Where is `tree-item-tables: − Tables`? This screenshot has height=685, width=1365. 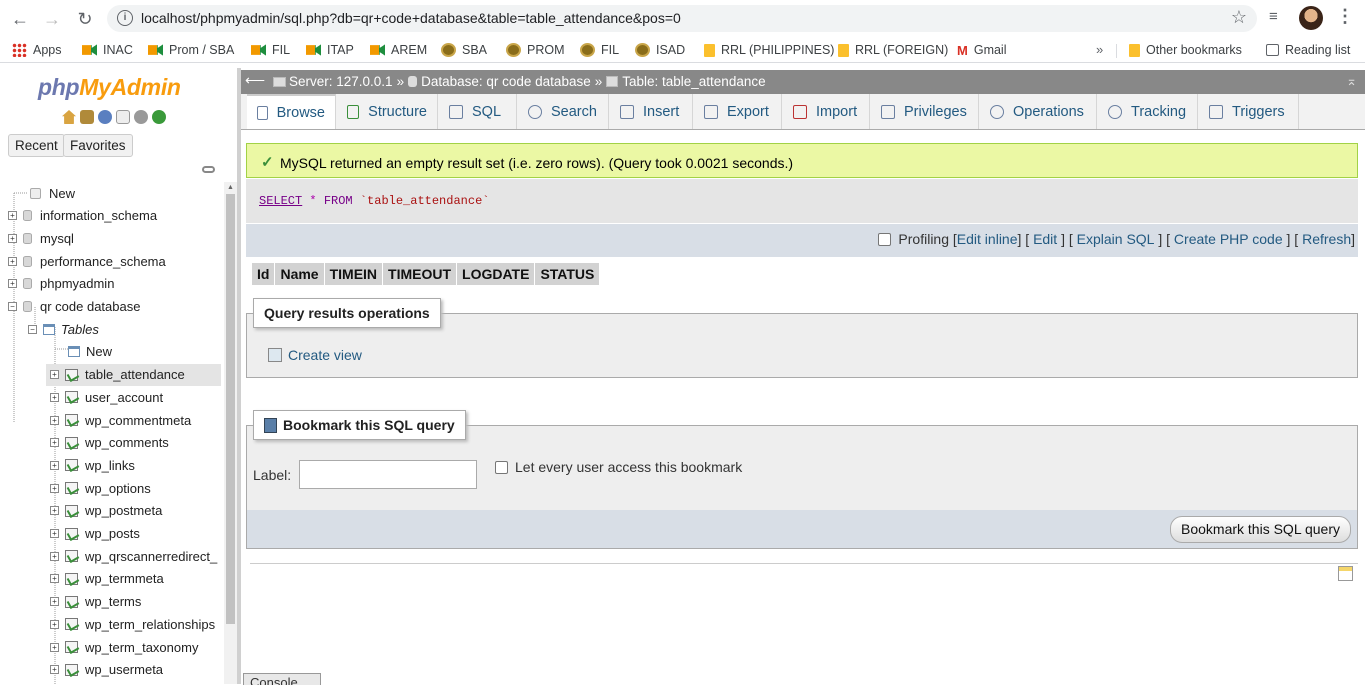
tree-item-tables: − Tables is located at coordinates (63, 329).